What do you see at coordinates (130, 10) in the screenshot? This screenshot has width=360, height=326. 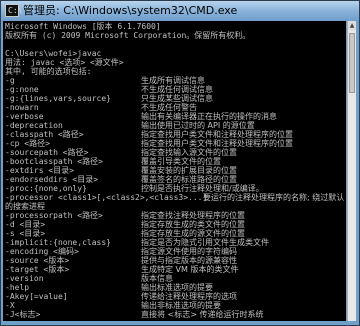 I see `window-title: 管理员: C:\Windows\system32\CMD.exe` at bounding box center [130, 10].